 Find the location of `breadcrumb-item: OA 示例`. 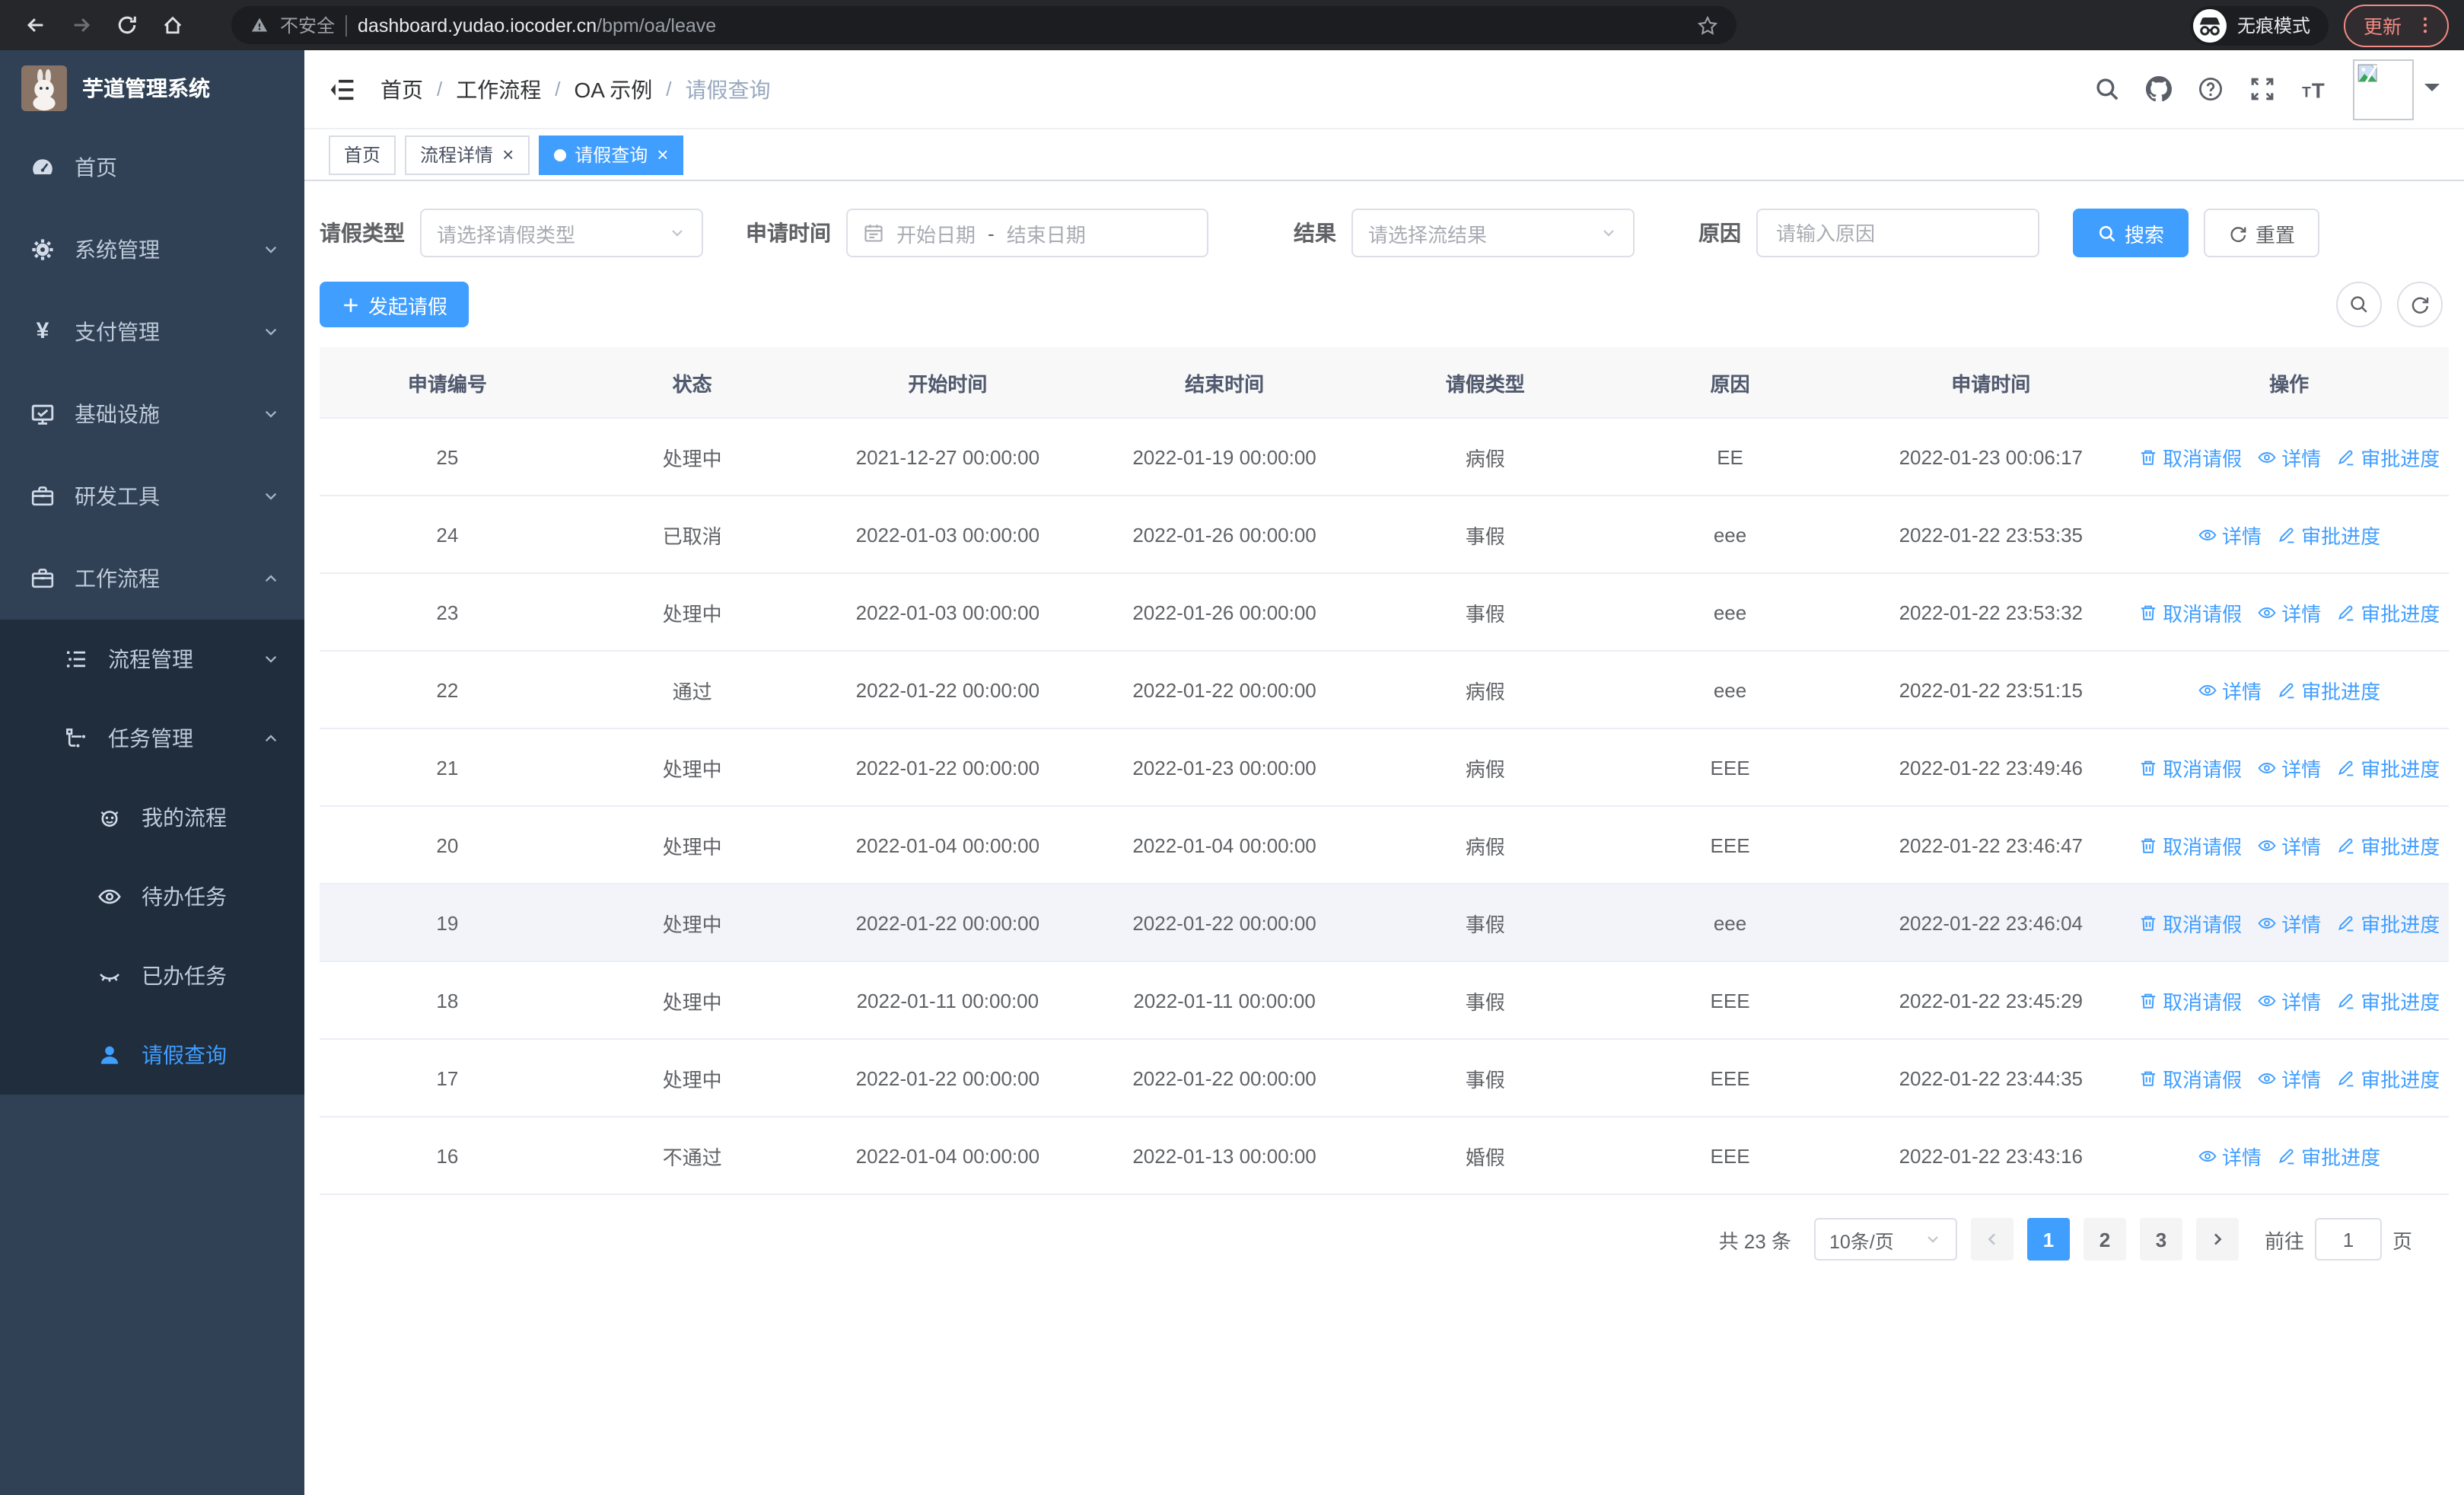

breadcrumb-item: OA 示例 is located at coordinates (614, 89).